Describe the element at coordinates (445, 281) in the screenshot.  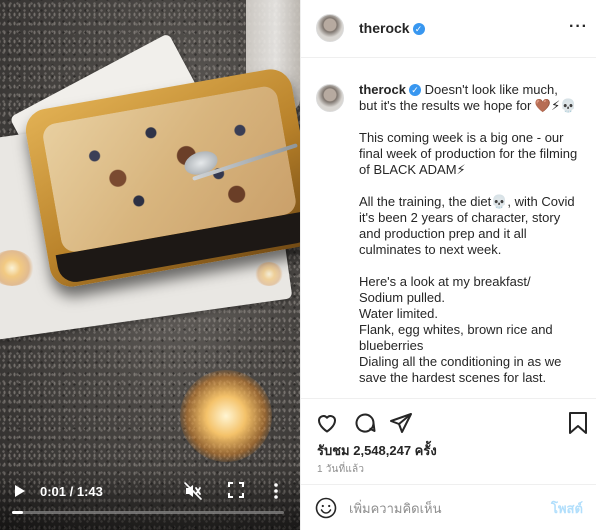
I see `caption-line: Here's a look at my breakfast/` at that location.